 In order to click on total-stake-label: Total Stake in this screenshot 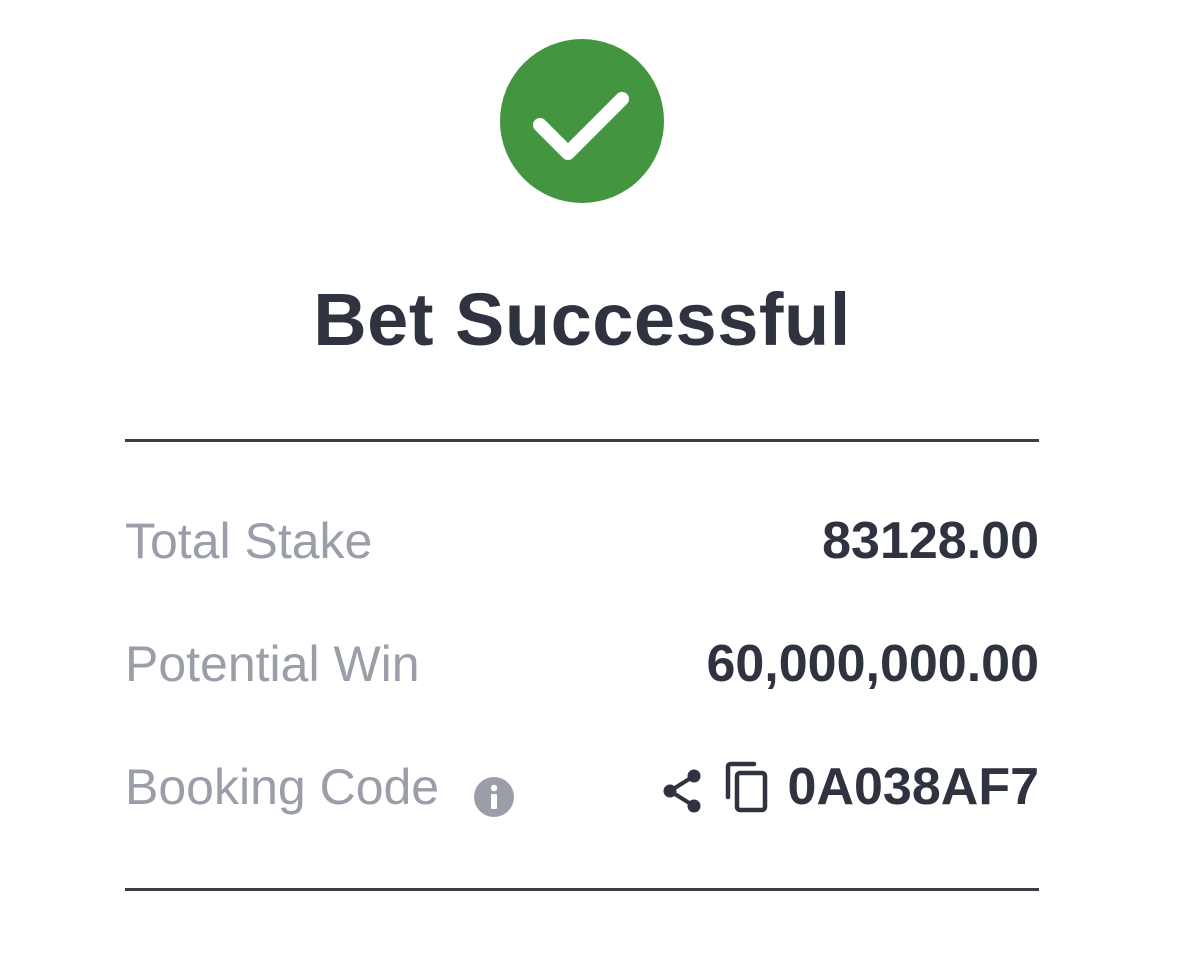, I will do `click(249, 541)`.